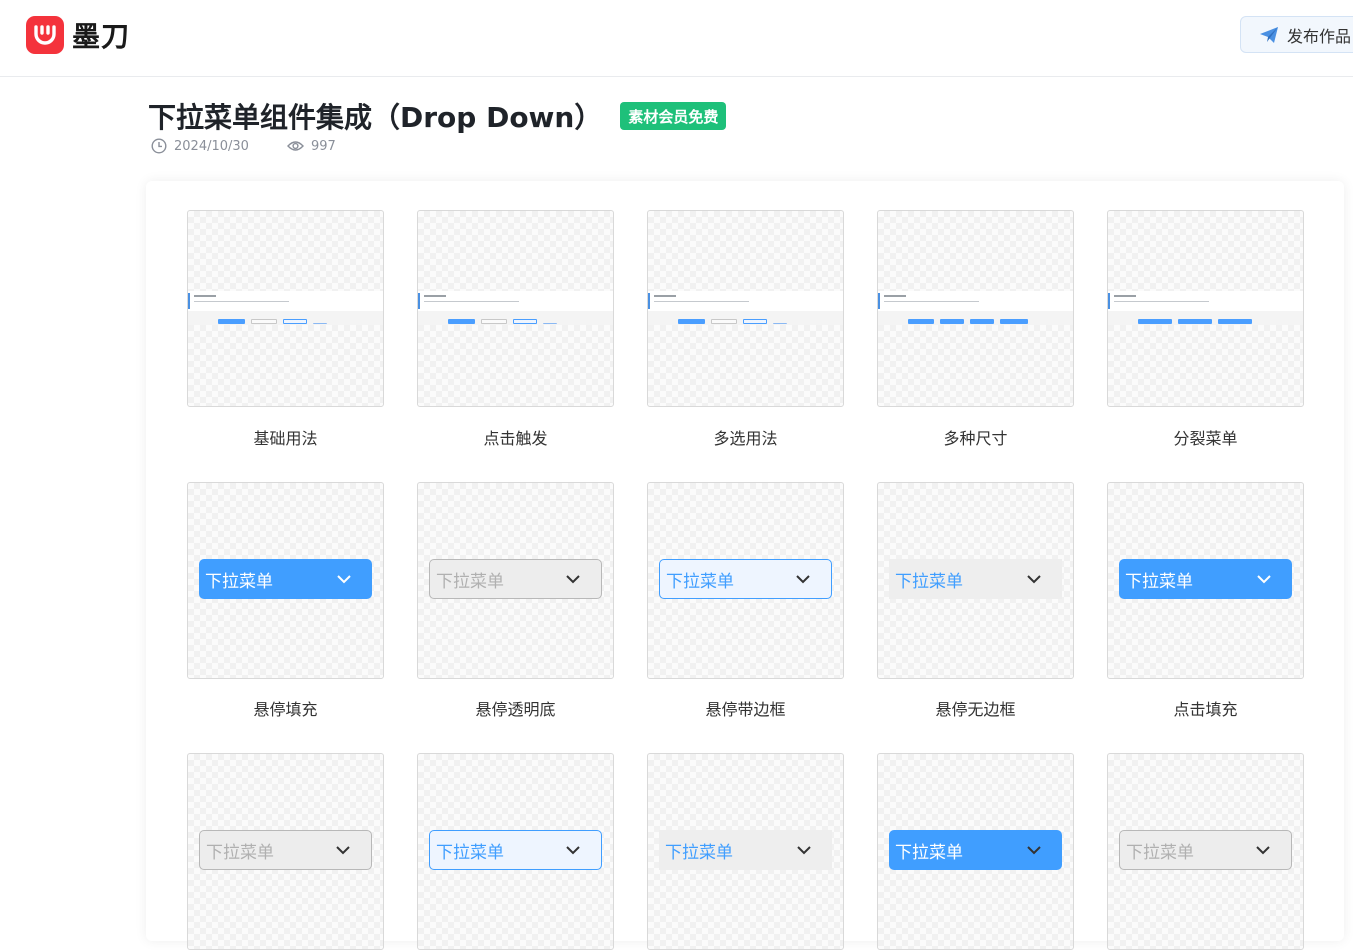 The height and width of the screenshot is (950, 1353). I want to click on logo-mark-icon, so click(45, 35).